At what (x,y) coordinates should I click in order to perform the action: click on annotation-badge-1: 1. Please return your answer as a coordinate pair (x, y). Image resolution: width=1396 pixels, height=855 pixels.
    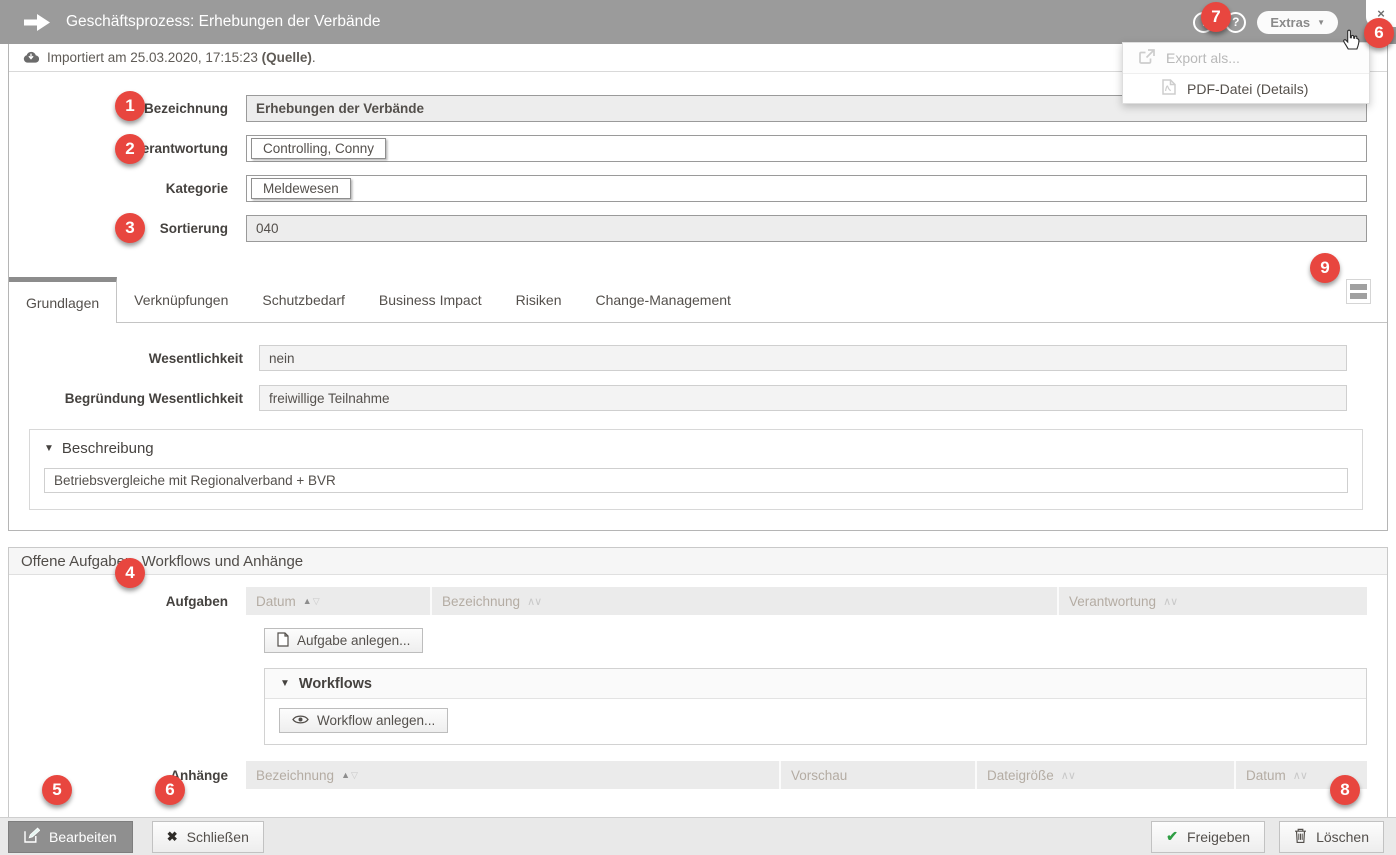
    Looking at the image, I should click on (130, 106).